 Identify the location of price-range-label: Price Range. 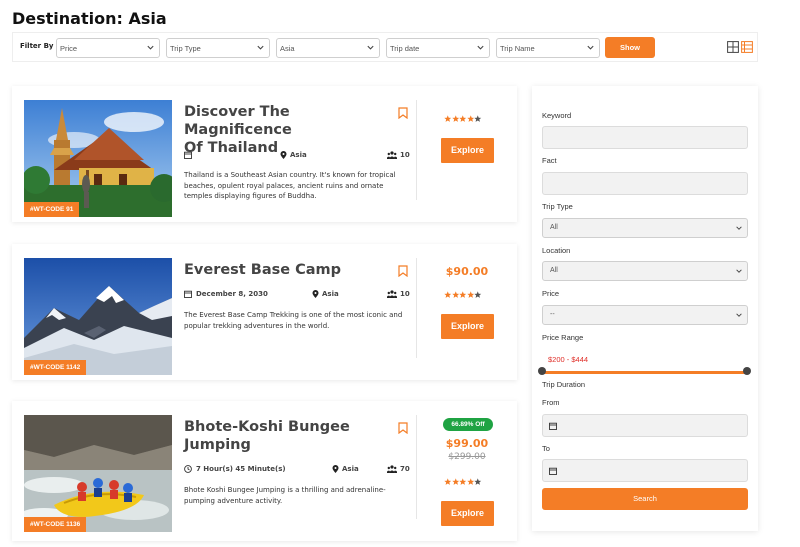
(563, 337).